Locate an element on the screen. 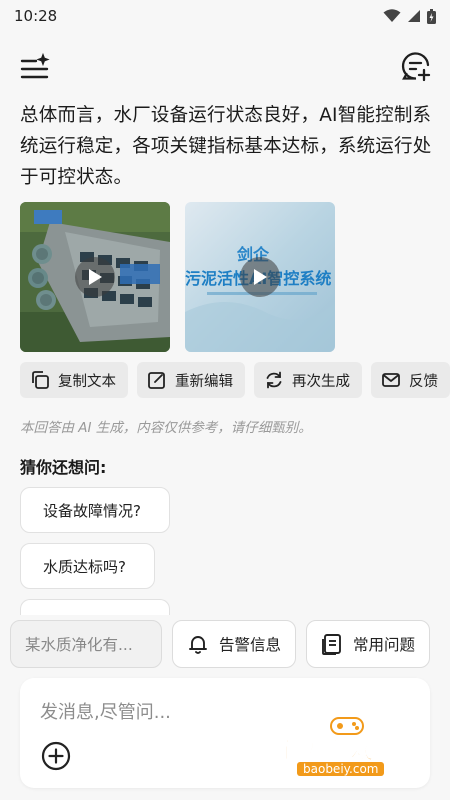 This screenshot has width=450, height=800. faq-label: 常用问题 is located at coordinates (383, 645).